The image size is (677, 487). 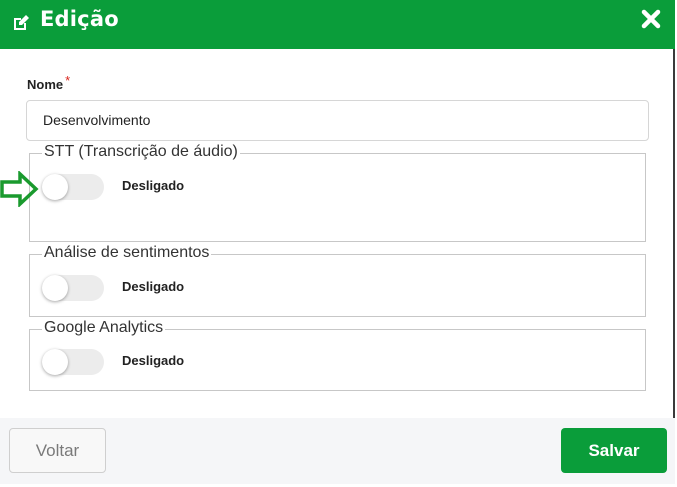 What do you see at coordinates (79, 19) in the screenshot?
I see `modal-title: Edição` at bounding box center [79, 19].